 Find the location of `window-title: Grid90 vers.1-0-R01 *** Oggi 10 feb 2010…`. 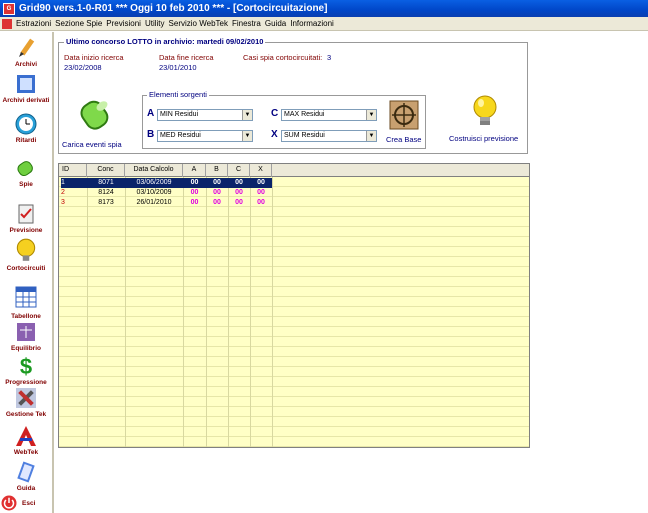

window-title: Grid90 vers.1-0-R01 *** Oggi 10 feb 2010… is located at coordinates (173, 8).